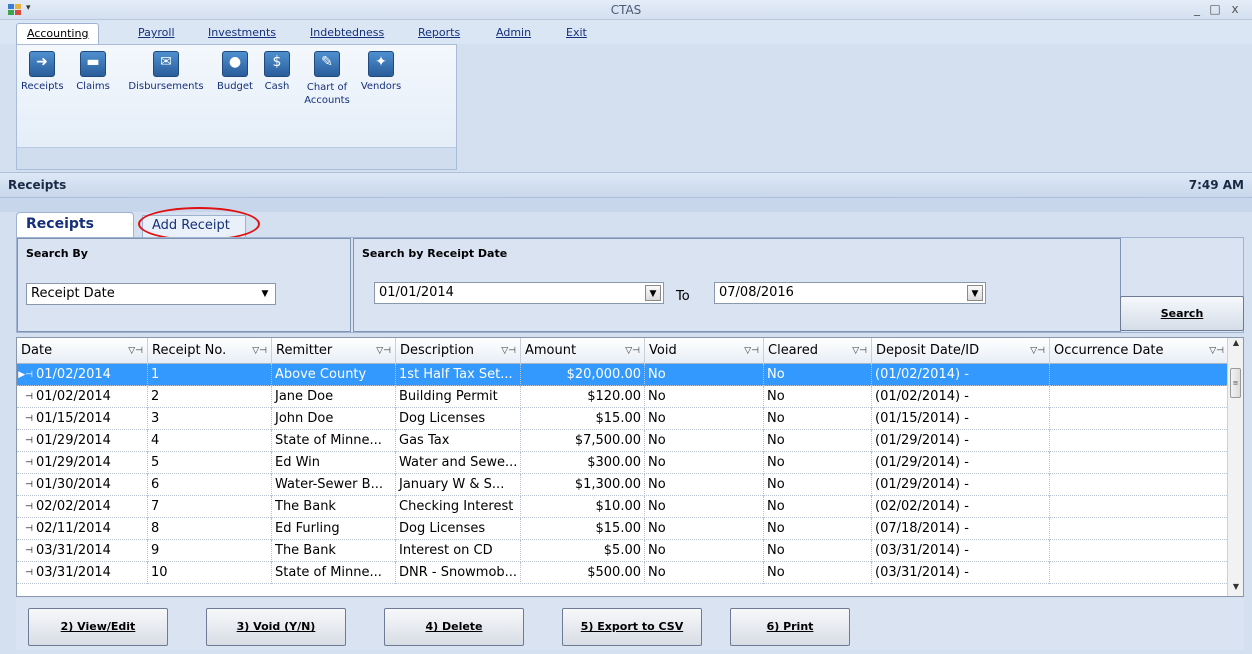 This screenshot has width=1252, height=654. What do you see at coordinates (210, 551) in the screenshot?
I see `cell-receipt-no: 9` at bounding box center [210, 551].